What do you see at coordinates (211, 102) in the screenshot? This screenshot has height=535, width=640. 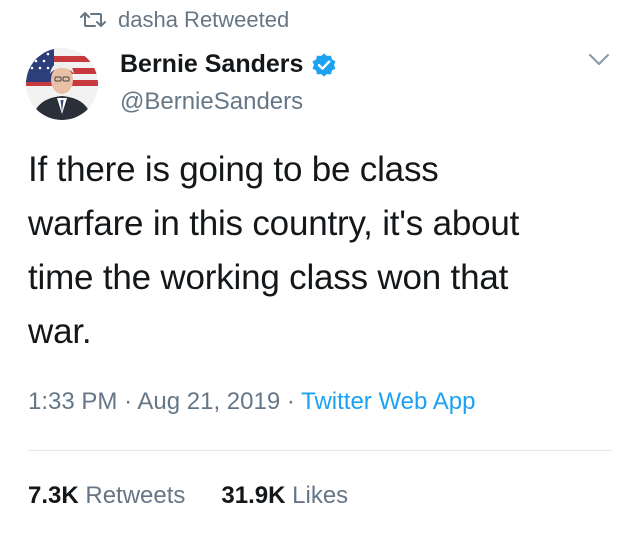 I see `author-handle: @BernieSanders` at bounding box center [211, 102].